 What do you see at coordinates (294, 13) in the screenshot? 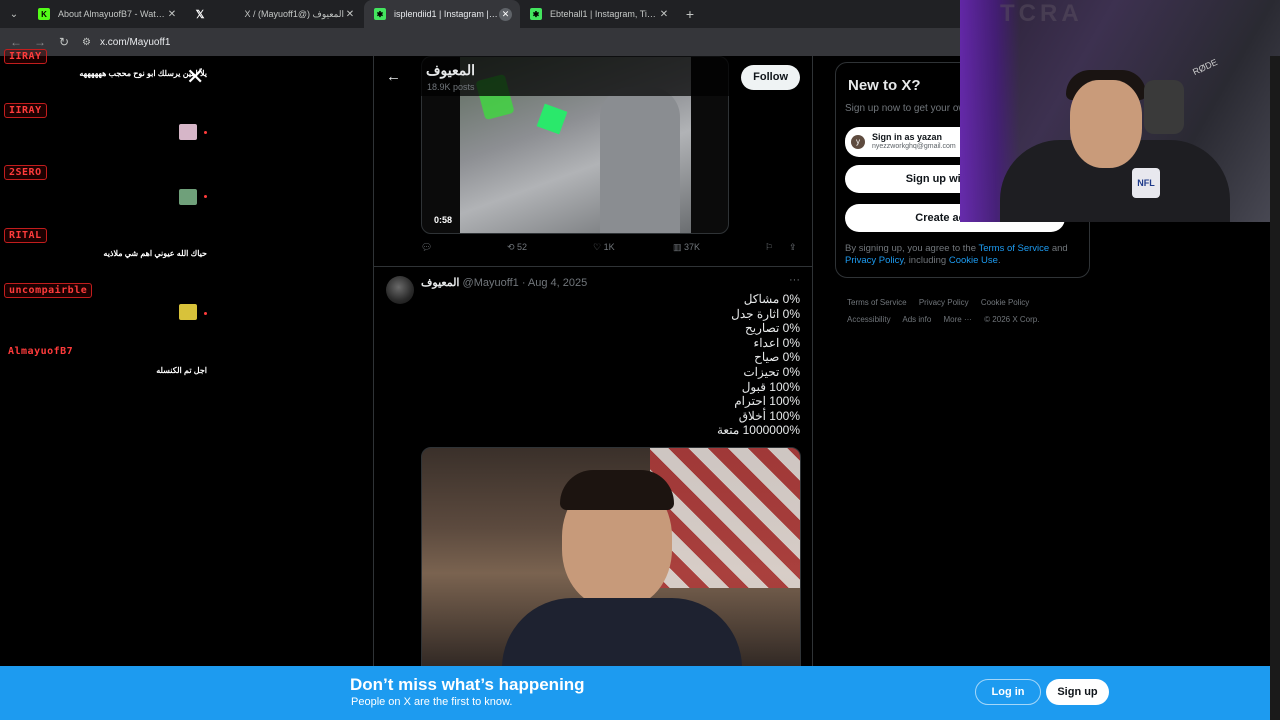
I see `tab-title: X / (Mayuoff1@) المعيوف` at bounding box center [294, 13].